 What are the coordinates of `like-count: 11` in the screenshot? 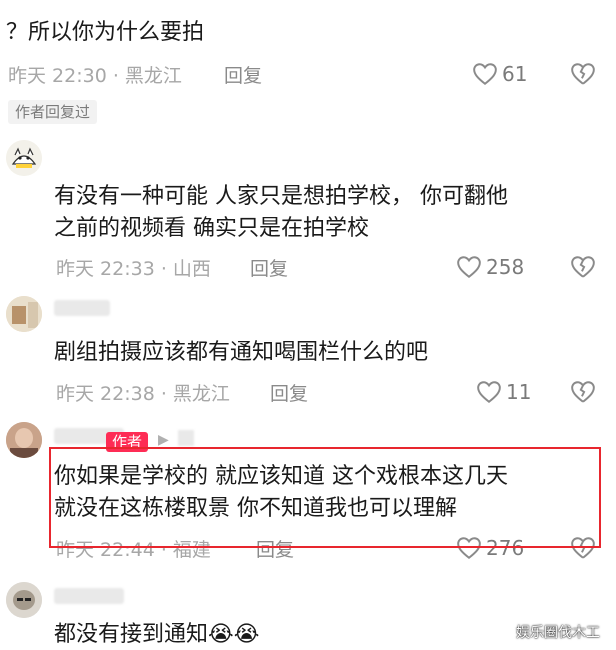 It's located at (519, 392).